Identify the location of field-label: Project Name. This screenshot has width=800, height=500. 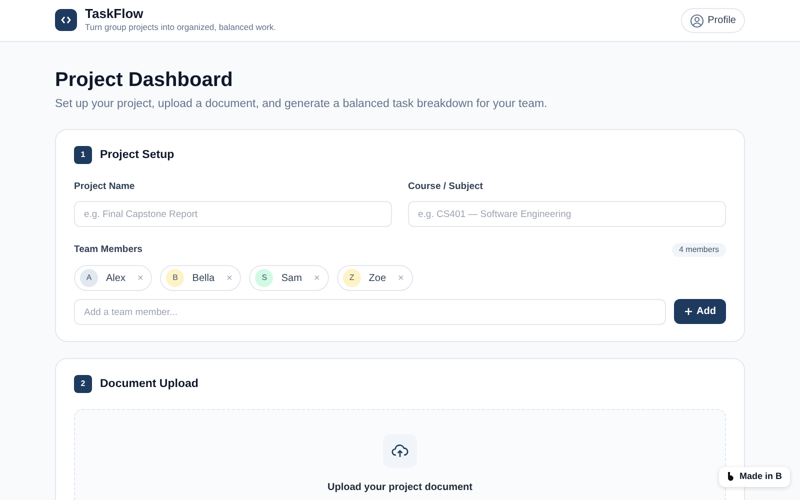
(105, 187).